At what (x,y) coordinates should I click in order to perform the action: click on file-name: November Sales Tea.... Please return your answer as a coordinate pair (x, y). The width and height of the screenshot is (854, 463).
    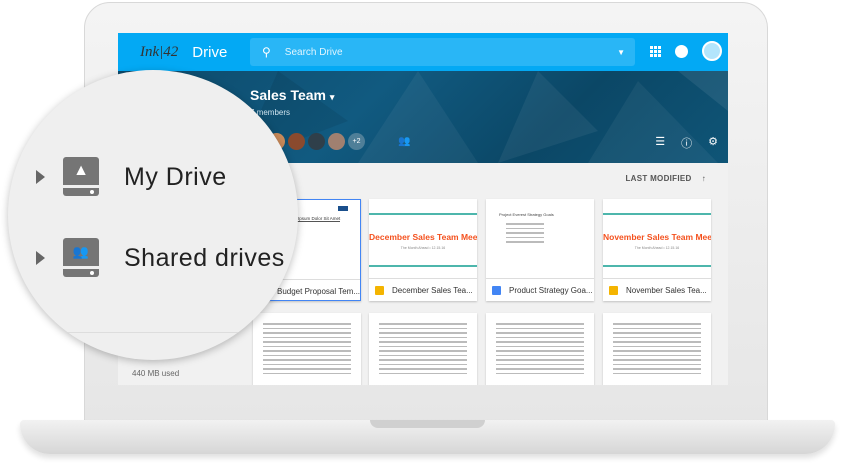
    Looking at the image, I should click on (666, 290).